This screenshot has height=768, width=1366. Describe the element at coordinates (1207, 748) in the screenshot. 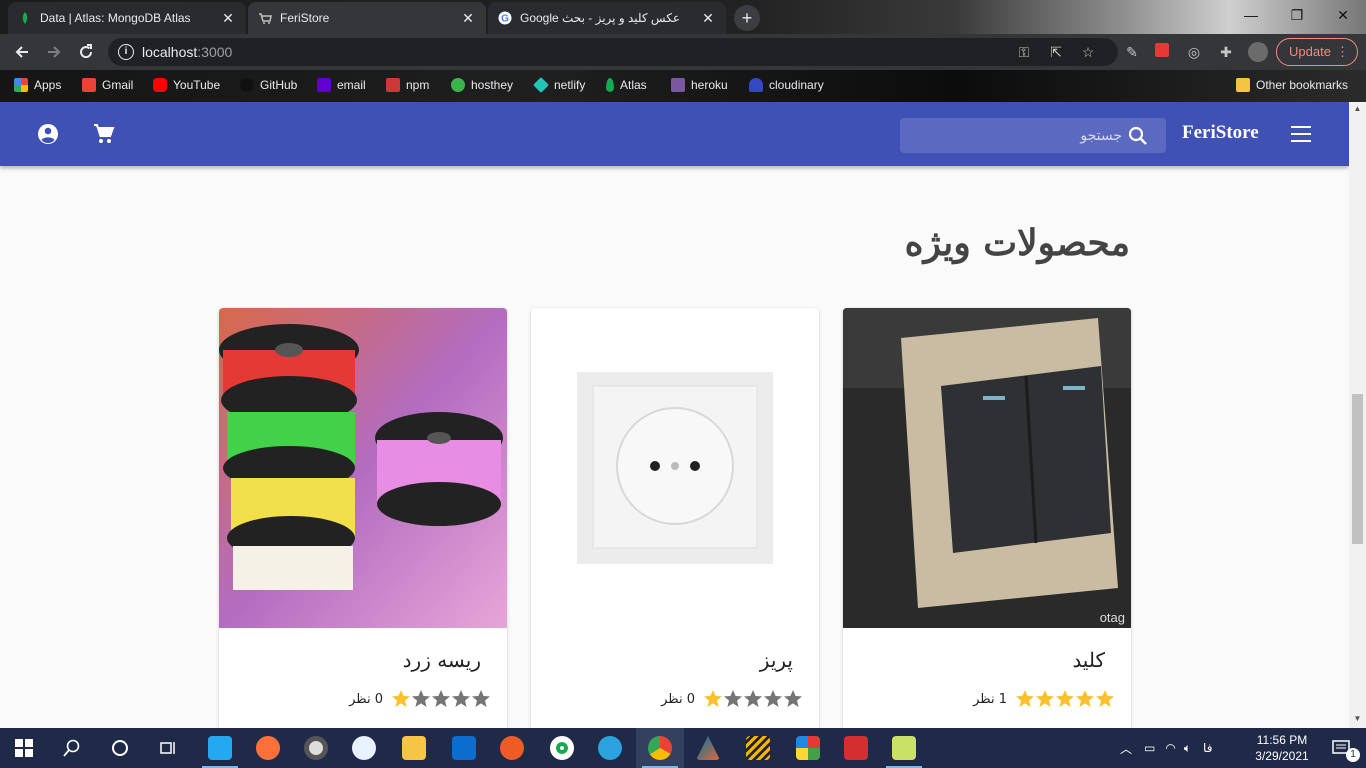

I see `language-indicator: فا` at that location.